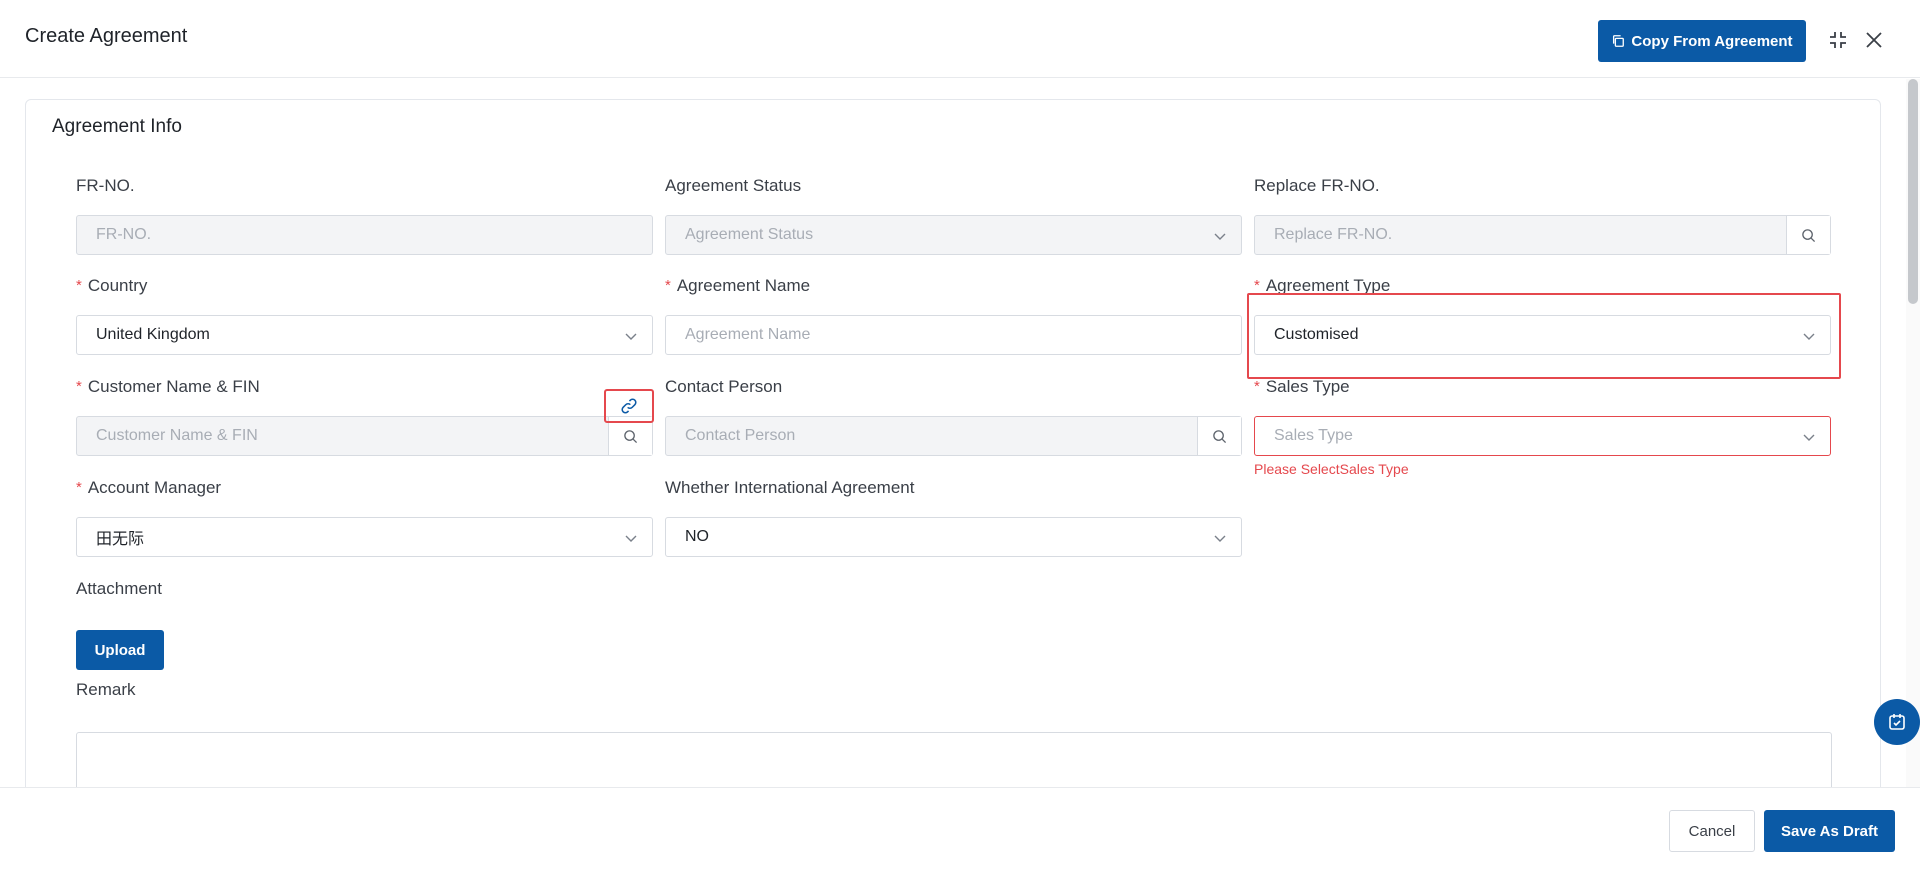 This screenshot has width=1920, height=869. Describe the element at coordinates (1544, 336) in the screenshot. I see `agreement-type-highlight` at that location.